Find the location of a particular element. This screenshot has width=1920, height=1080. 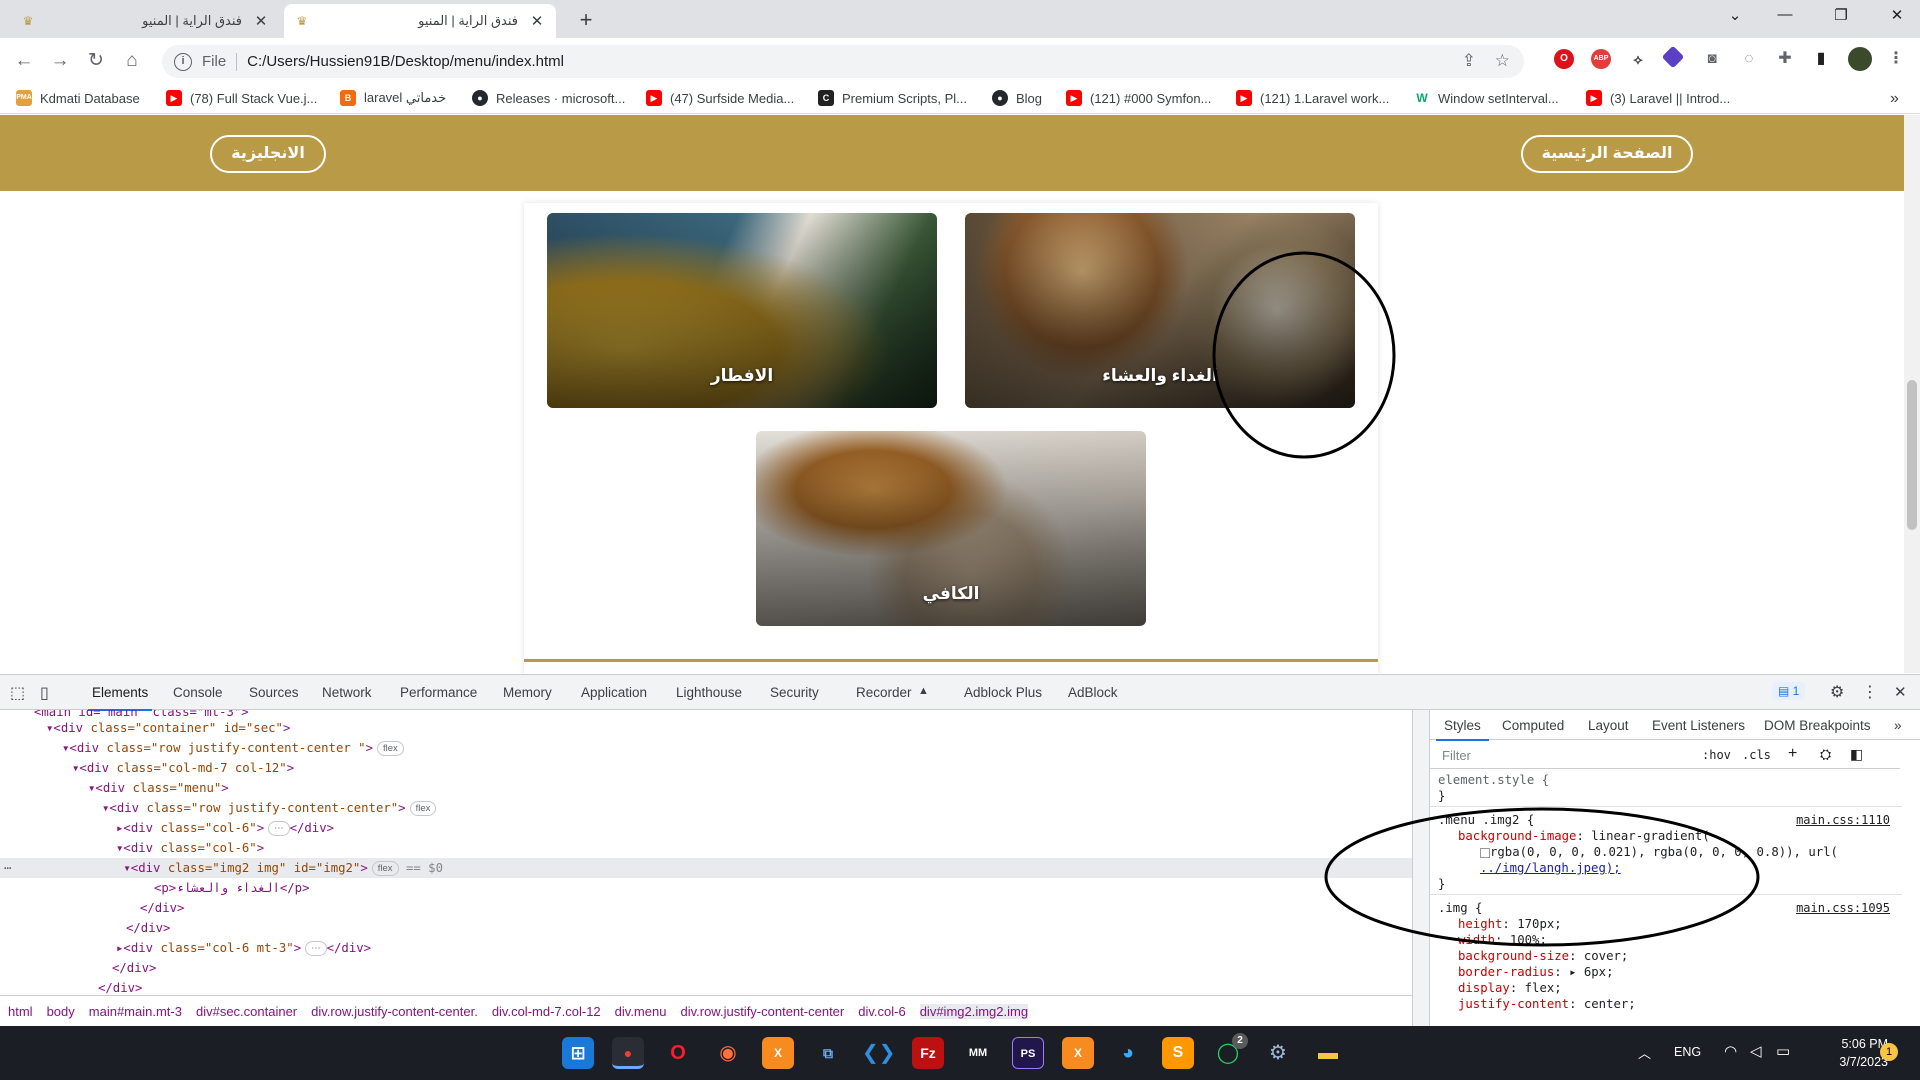

tab-console: Console is located at coordinates (198, 692).